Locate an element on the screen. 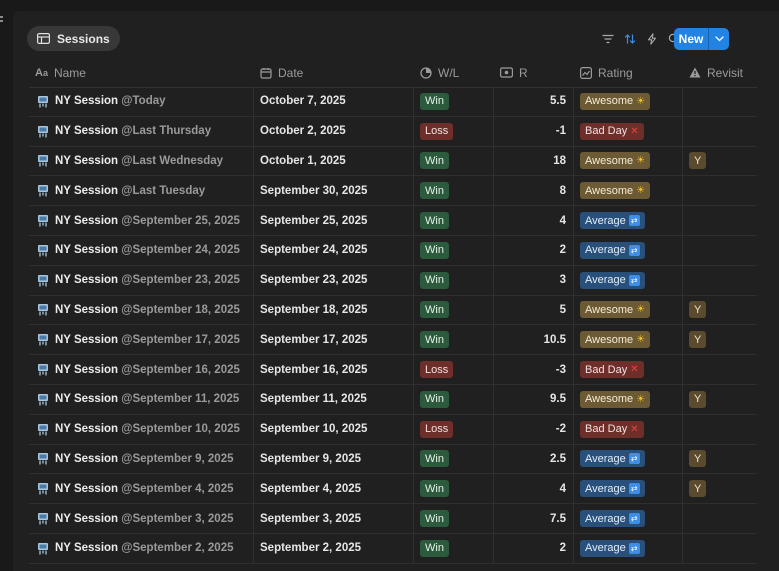 The image size is (779, 571). cell-name: NY Session @Last Wednesday is located at coordinates (141, 161).